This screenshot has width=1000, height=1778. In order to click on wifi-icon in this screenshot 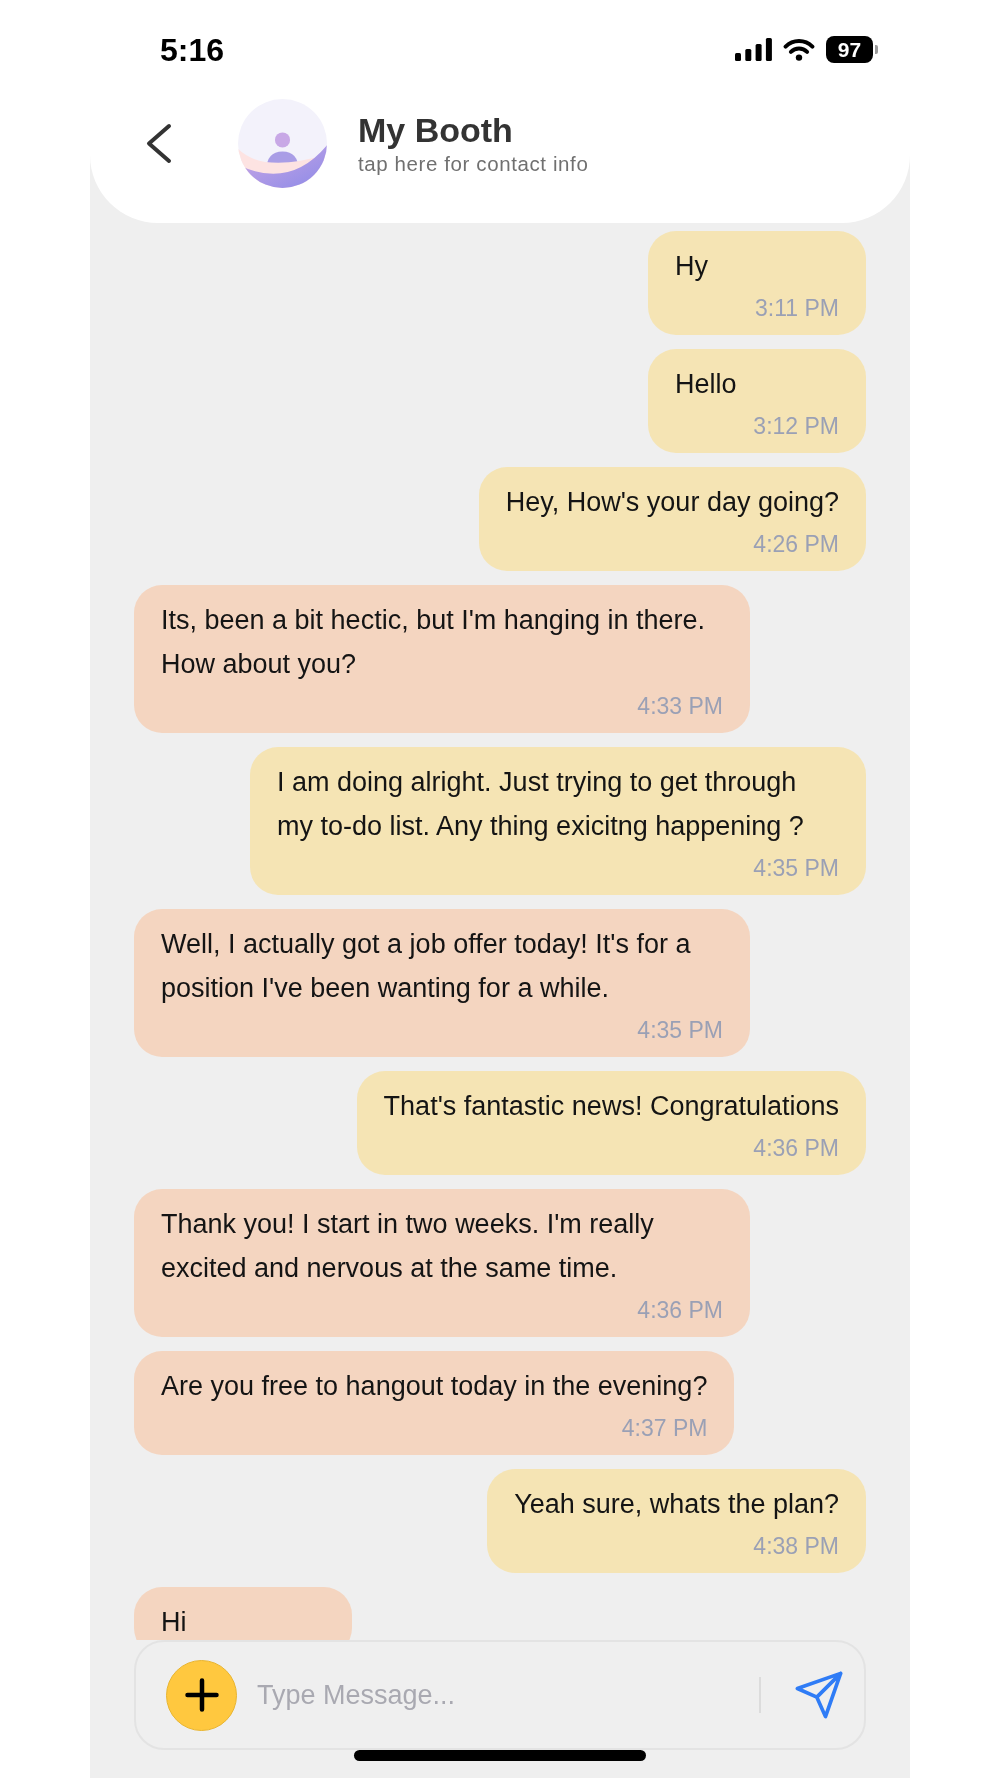, I will do `click(799, 49)`.